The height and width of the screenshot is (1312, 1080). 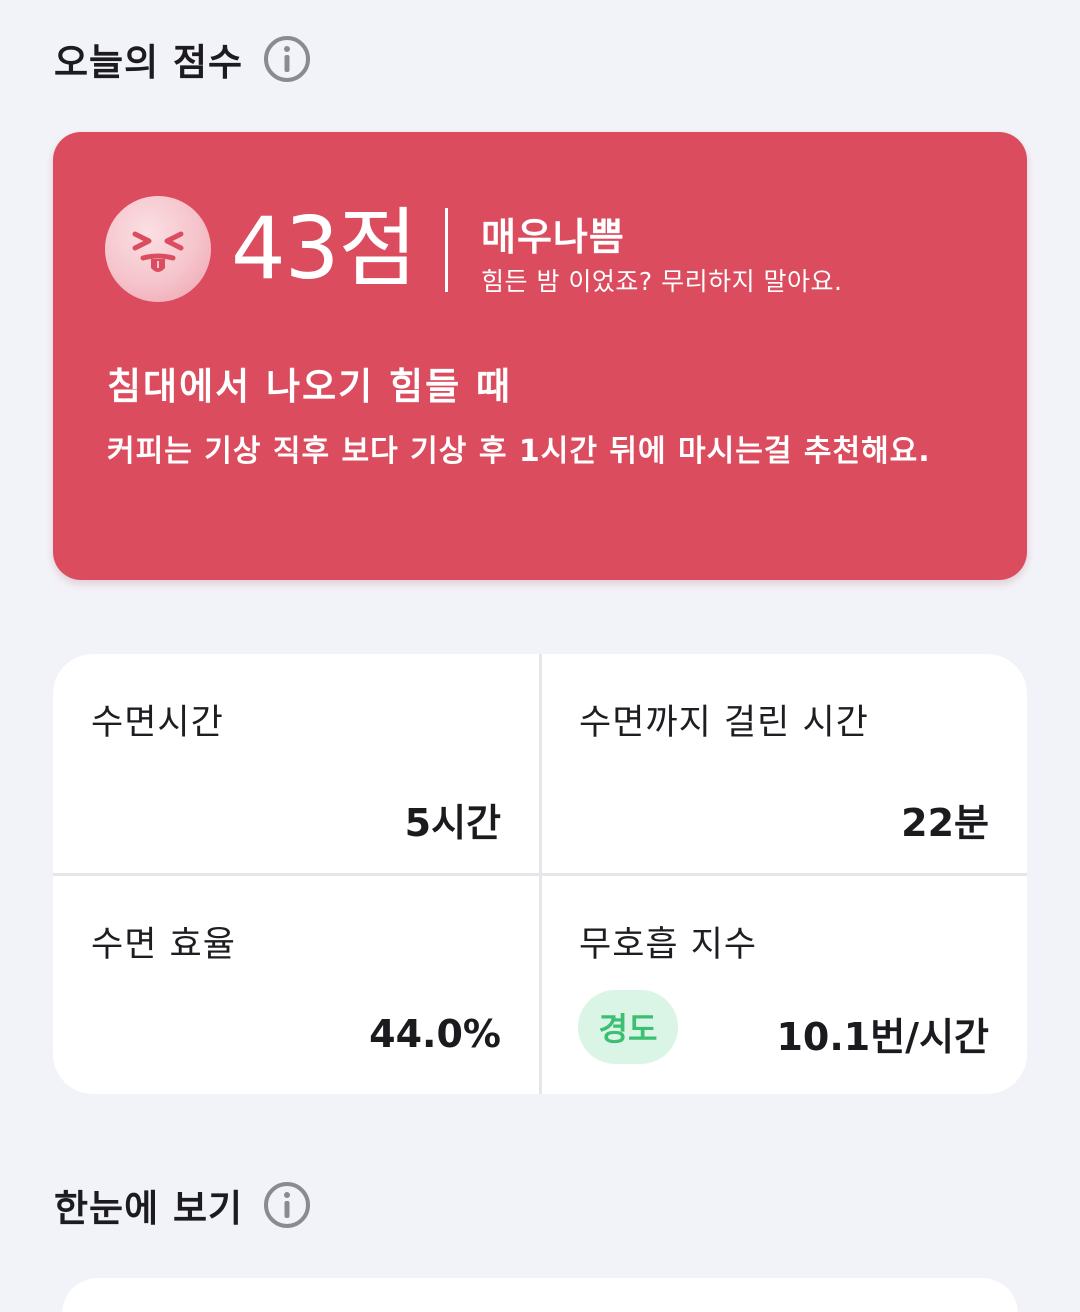 What do you see at coordinates (310, 386) in the screenshot?
I see `tip-title: 침대에서 나오기 힘들 때` at bounding box center [310, 386].